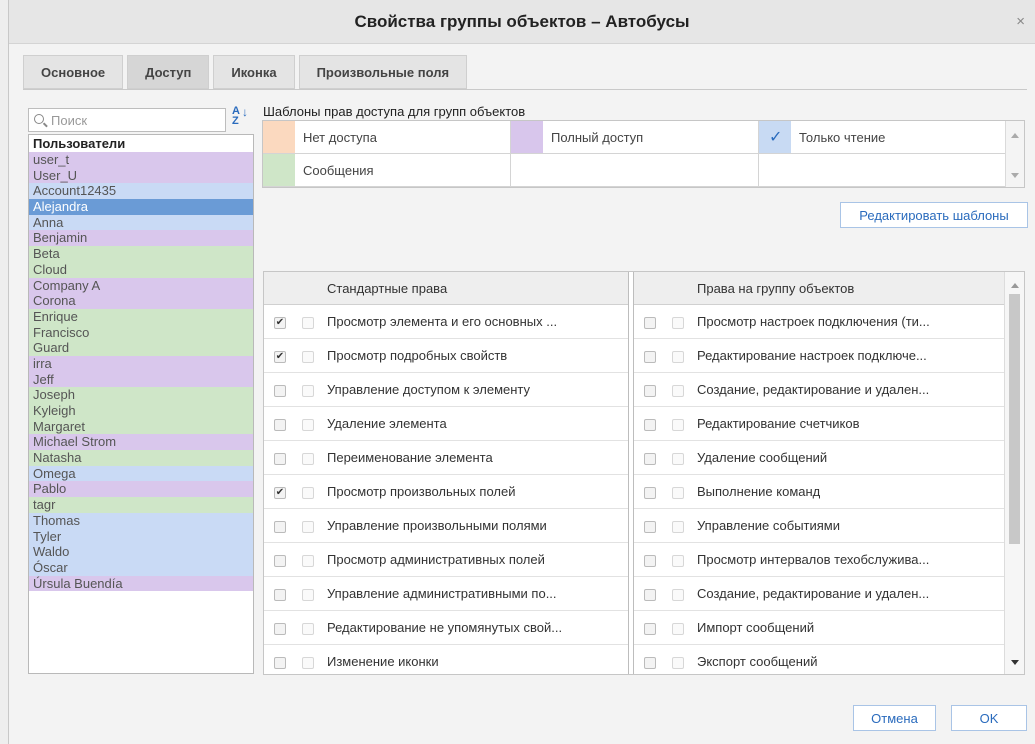 The height and width of the screenshot is (744, 1035). Describe the element at coordinates (1014, 419) in the screenshot. I see `scroll-thumb` at that location.